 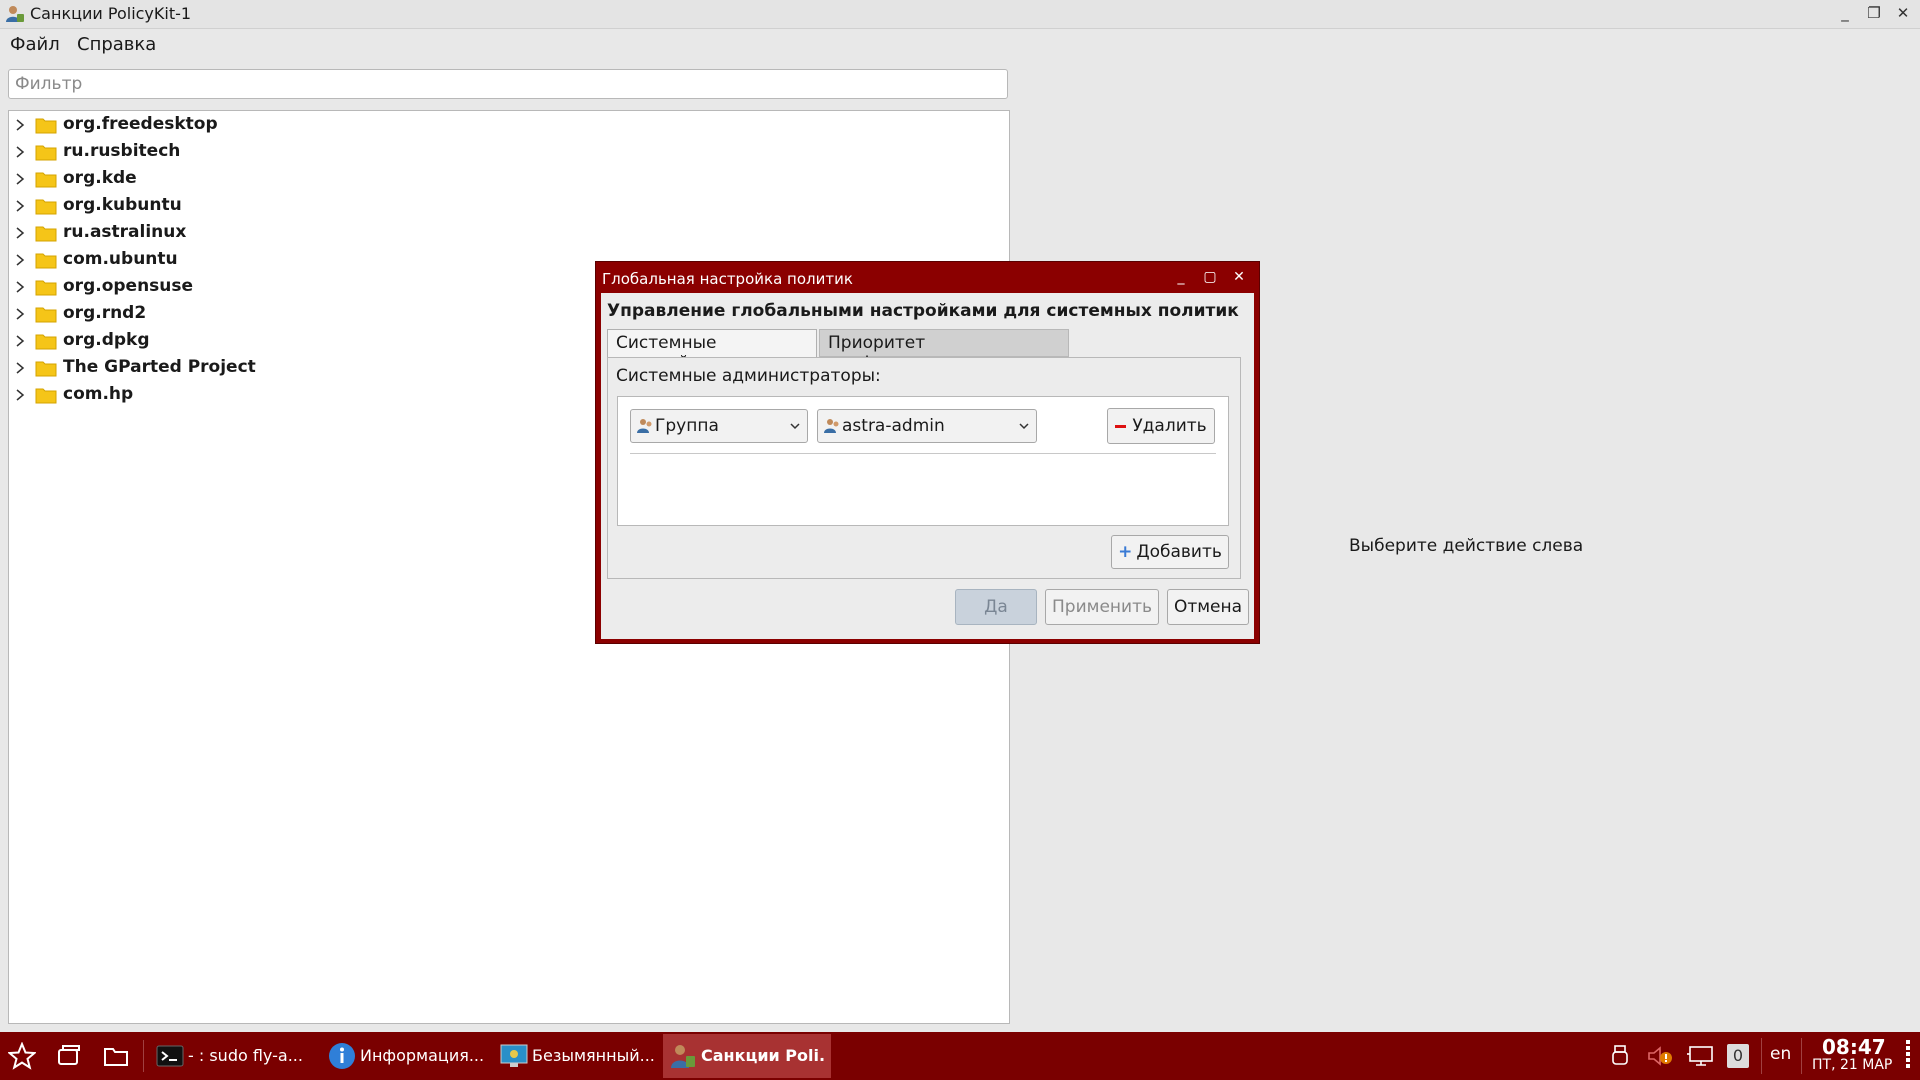 I want to click on tree-item: org.kde, so click(x=504, y=179).